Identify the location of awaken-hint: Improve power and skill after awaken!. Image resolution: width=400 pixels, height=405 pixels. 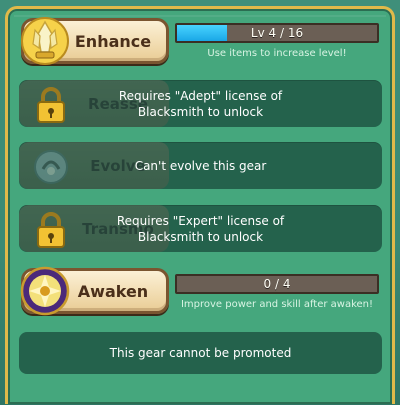
(277, 304).